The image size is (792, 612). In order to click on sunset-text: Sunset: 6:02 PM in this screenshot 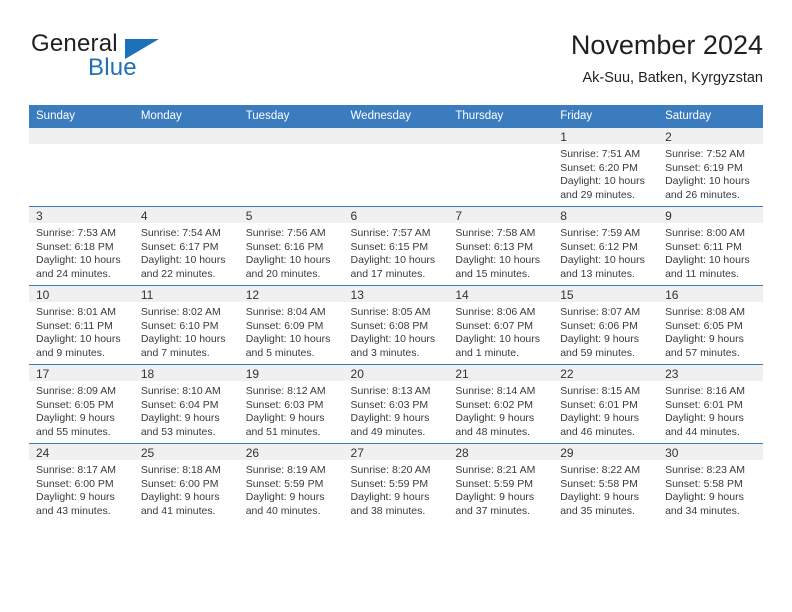, I will do `click(494, 404)`.